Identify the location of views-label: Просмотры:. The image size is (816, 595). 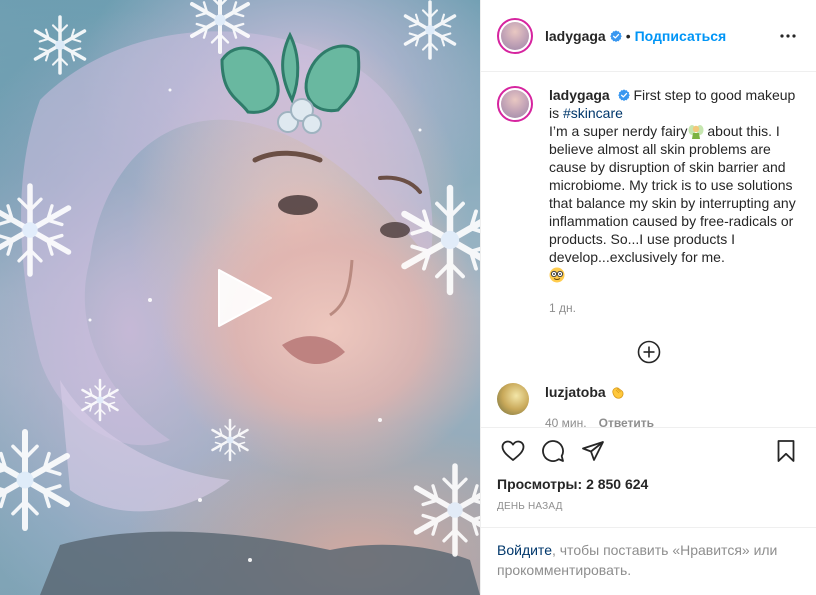
(540, 484).